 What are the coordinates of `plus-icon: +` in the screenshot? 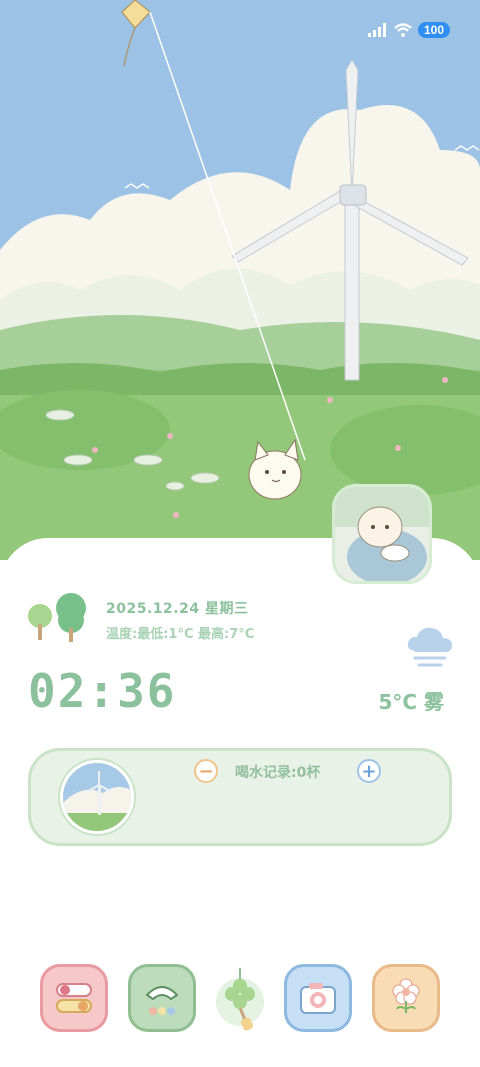 It's located at (369, 771).